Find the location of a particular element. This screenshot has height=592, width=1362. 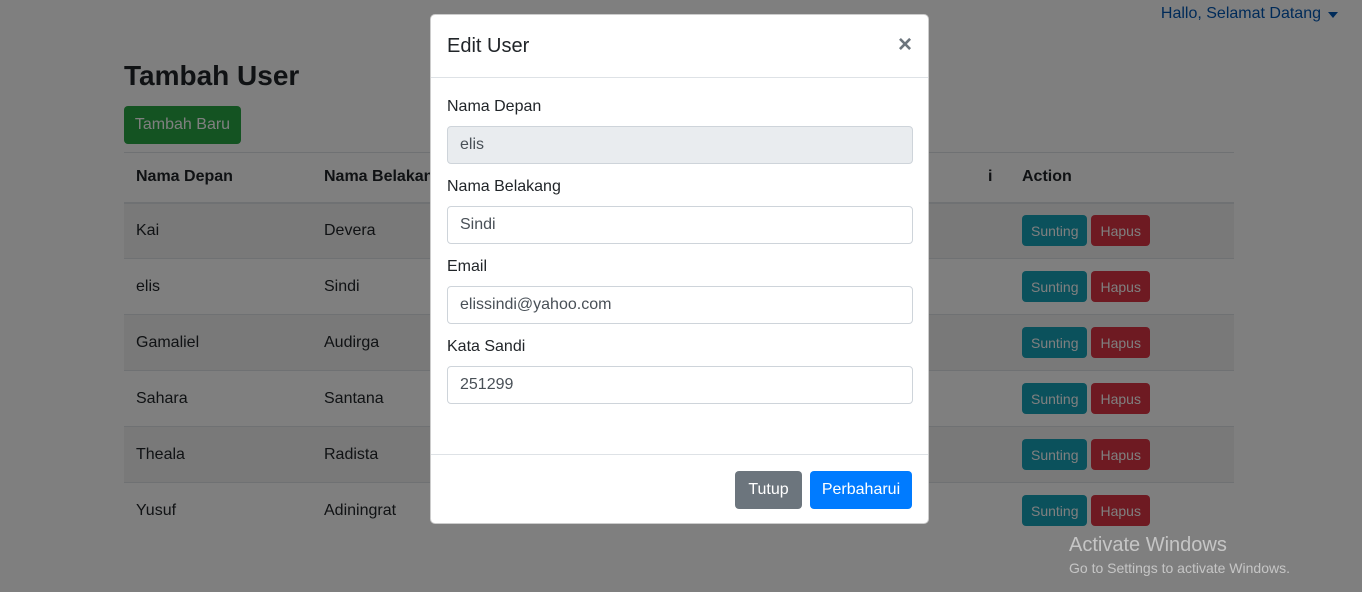

email-label: Email is located at coordinates (467, 266).